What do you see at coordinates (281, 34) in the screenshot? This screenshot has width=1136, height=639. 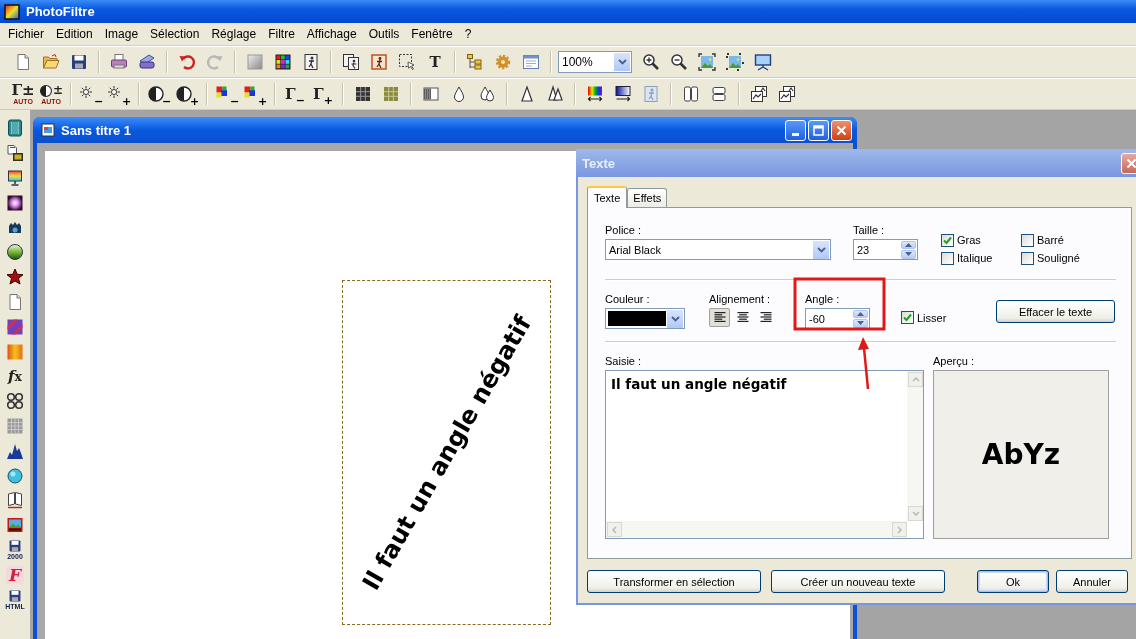 I see `menu-item: Filtre` at bounding box center [281, 34].